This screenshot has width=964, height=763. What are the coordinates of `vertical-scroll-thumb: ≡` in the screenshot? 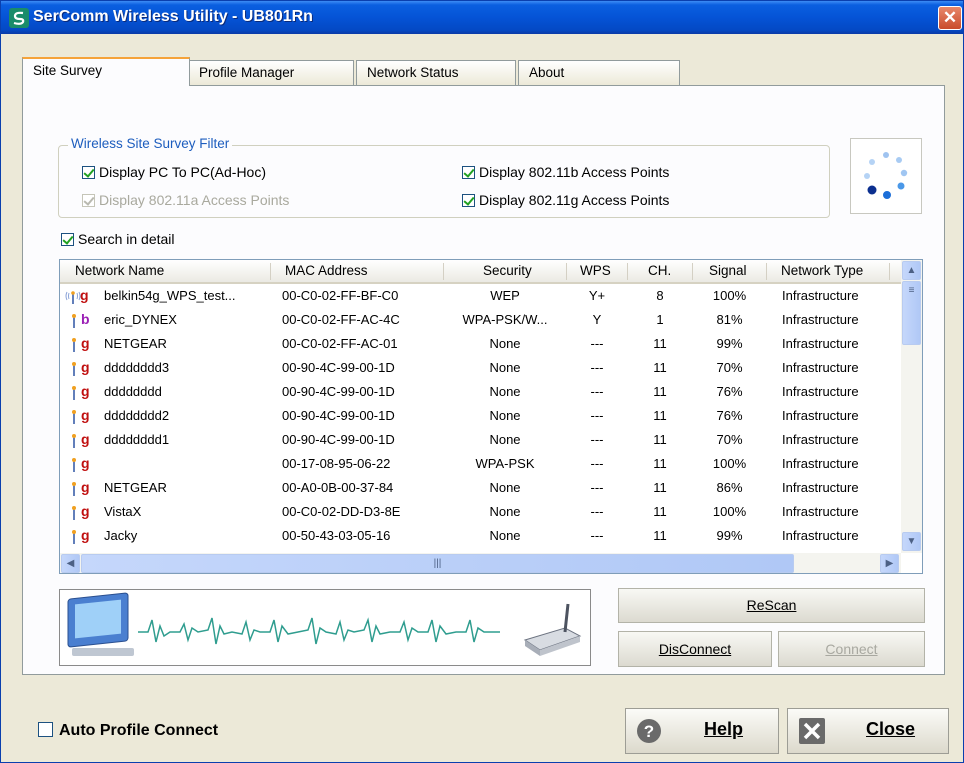 It's located at (911, 313).